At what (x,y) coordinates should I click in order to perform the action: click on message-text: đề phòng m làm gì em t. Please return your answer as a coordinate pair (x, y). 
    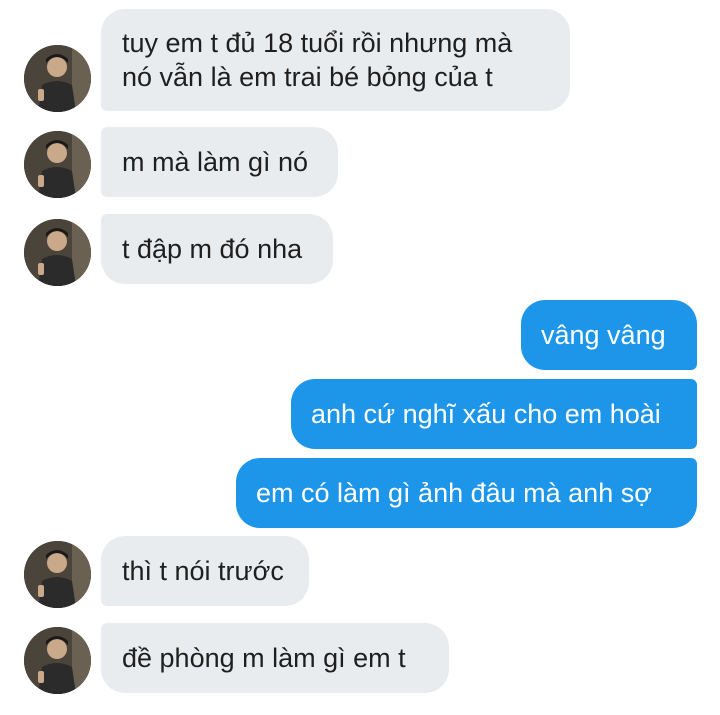
    Looking at the image, I should click on (264, 658).